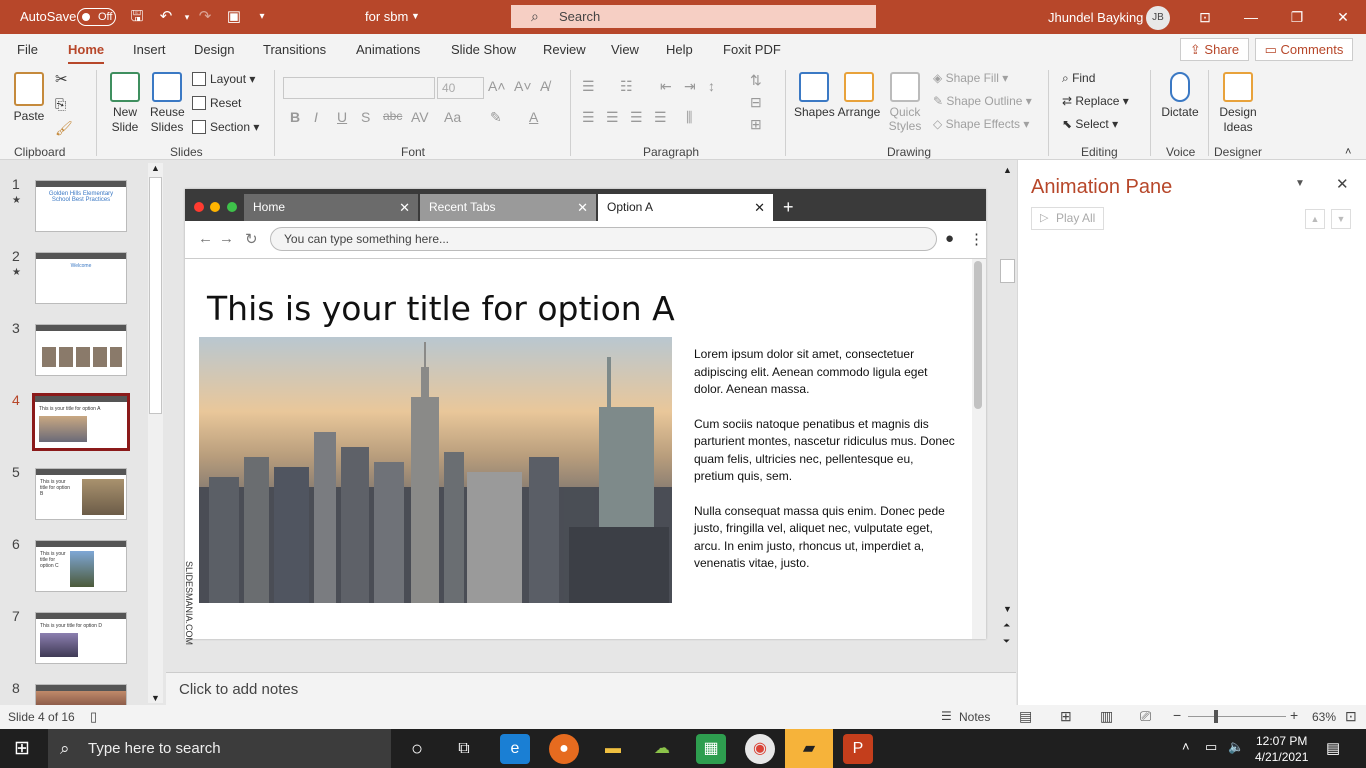 This screenshot has width=1366, height=768. I want to click on dictate-button: Dictate, so click(1180, 96).